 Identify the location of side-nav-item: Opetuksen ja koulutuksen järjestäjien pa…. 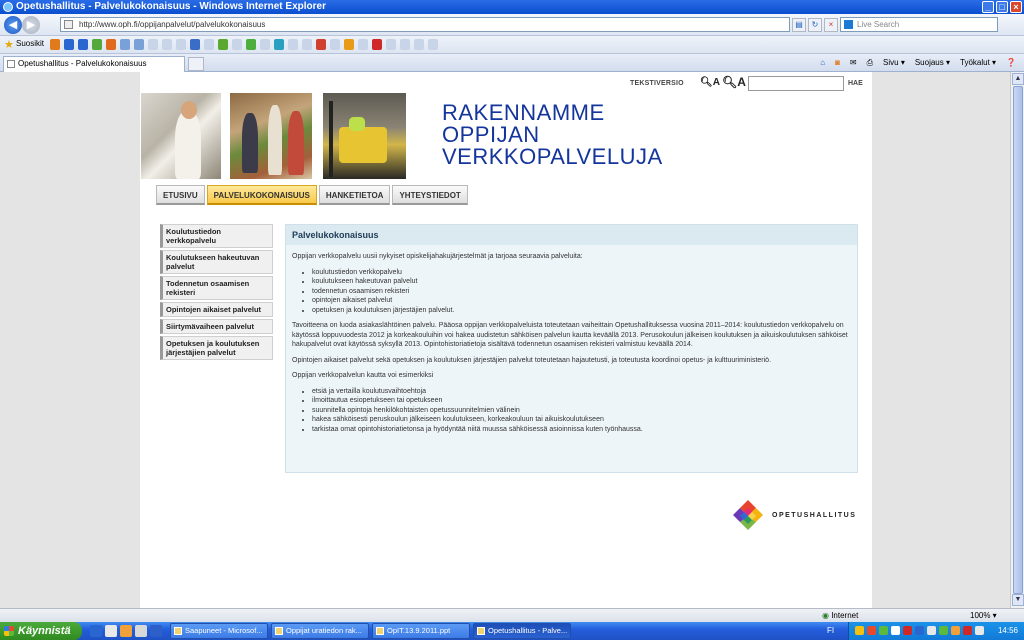
(216, 348).